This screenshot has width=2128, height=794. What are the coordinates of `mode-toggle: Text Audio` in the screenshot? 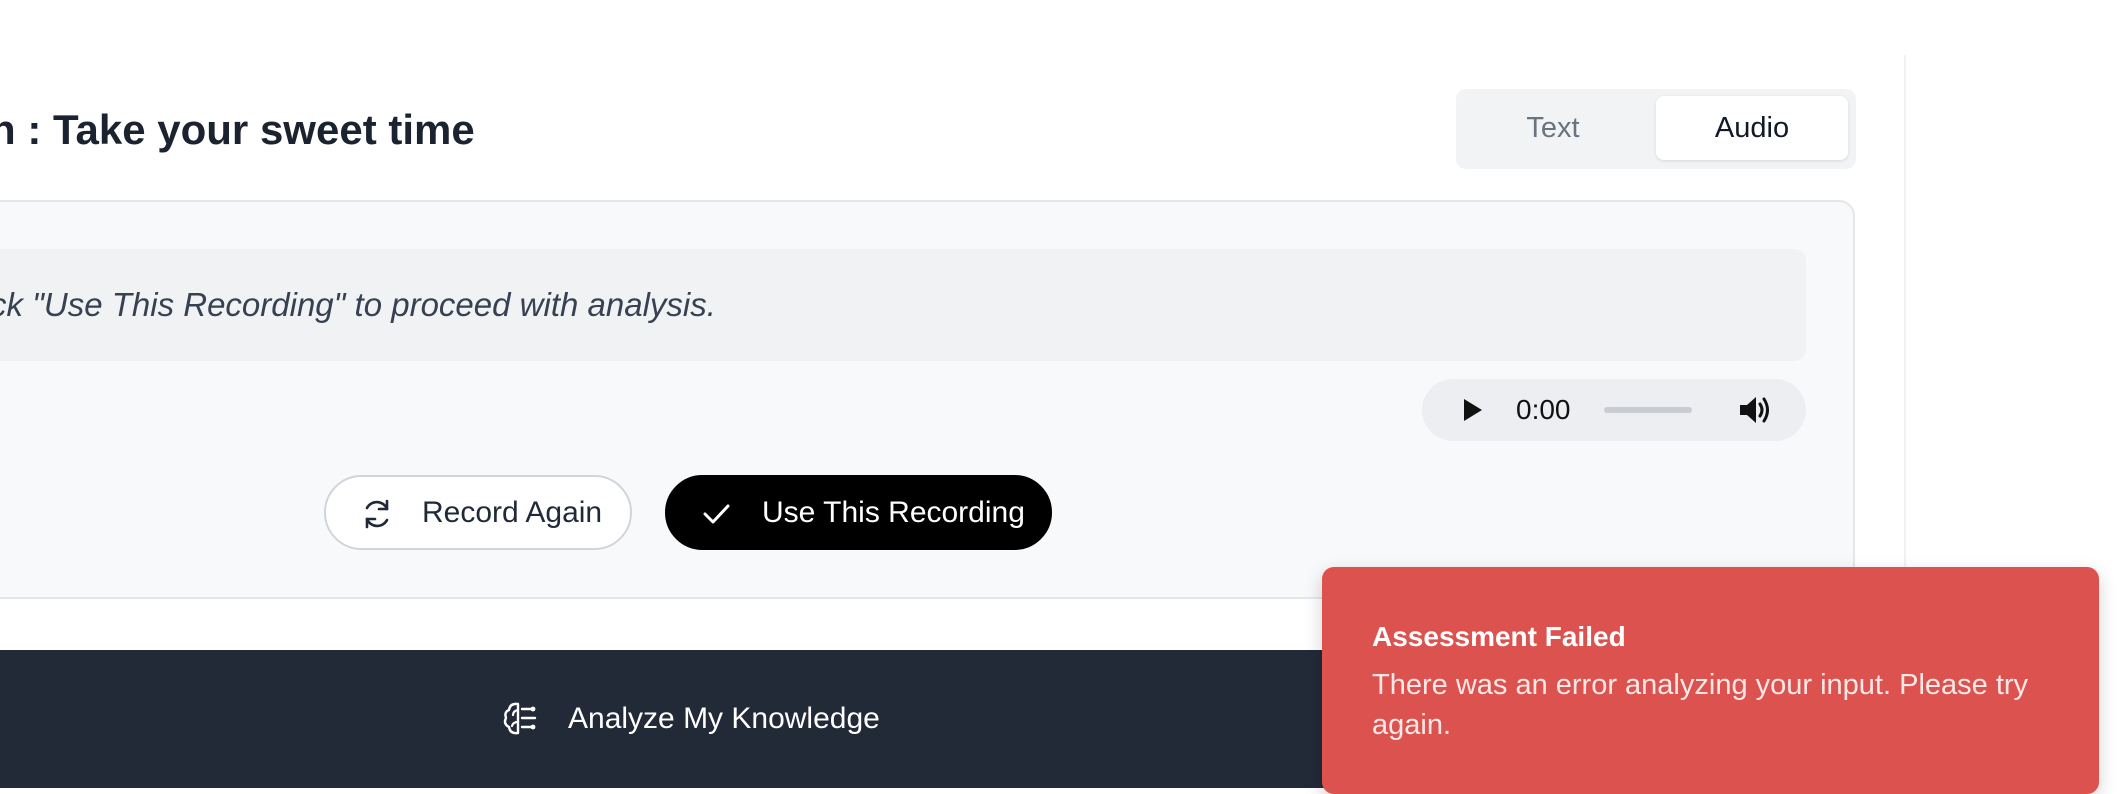 It's located at (1656, 129).